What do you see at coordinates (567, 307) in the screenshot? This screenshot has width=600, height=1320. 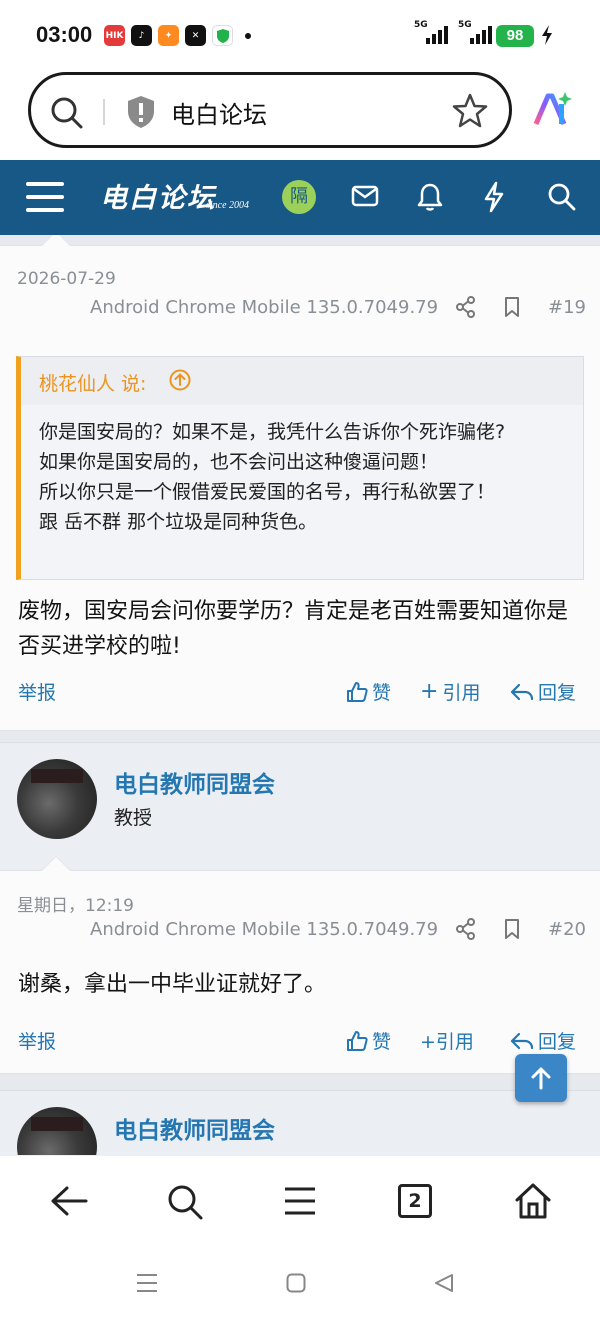 I see `post-number: #19` at bounding box center [567, 307].